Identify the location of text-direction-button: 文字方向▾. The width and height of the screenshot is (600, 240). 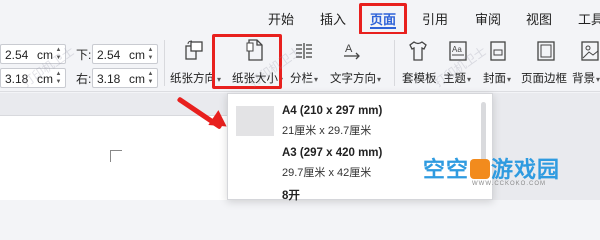
(355, 78).